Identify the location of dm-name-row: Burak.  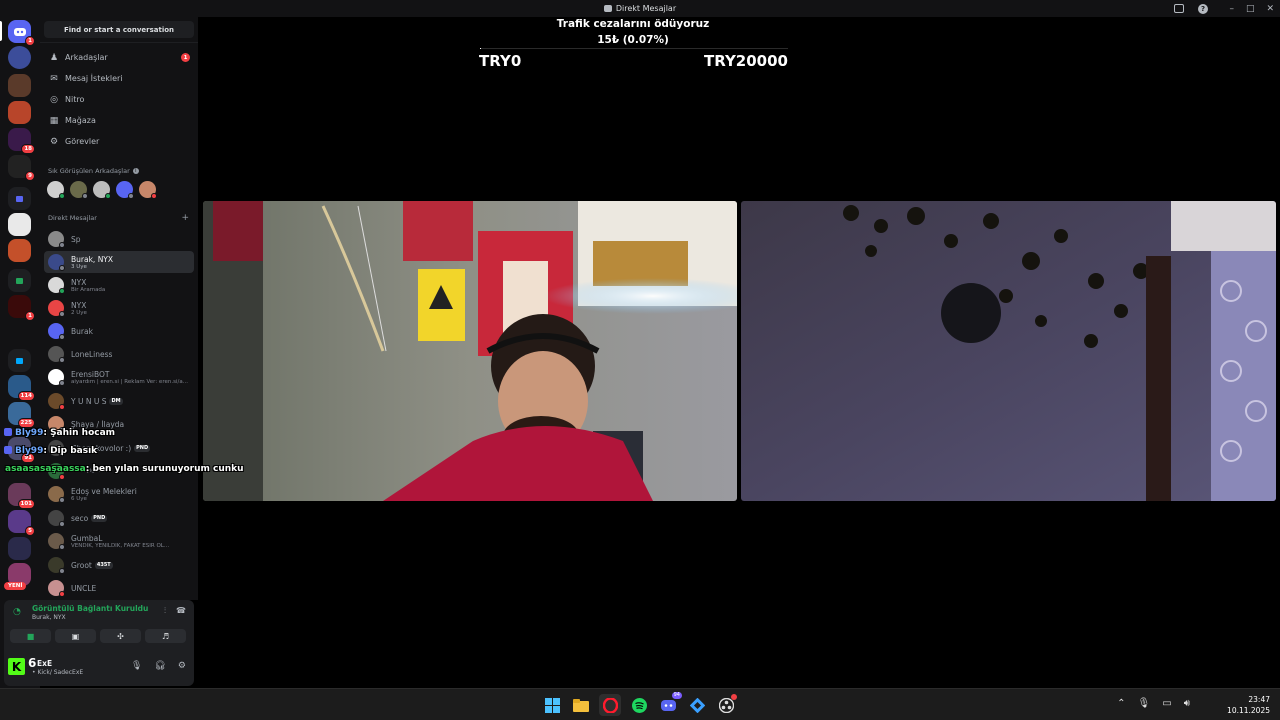
(82, 331).